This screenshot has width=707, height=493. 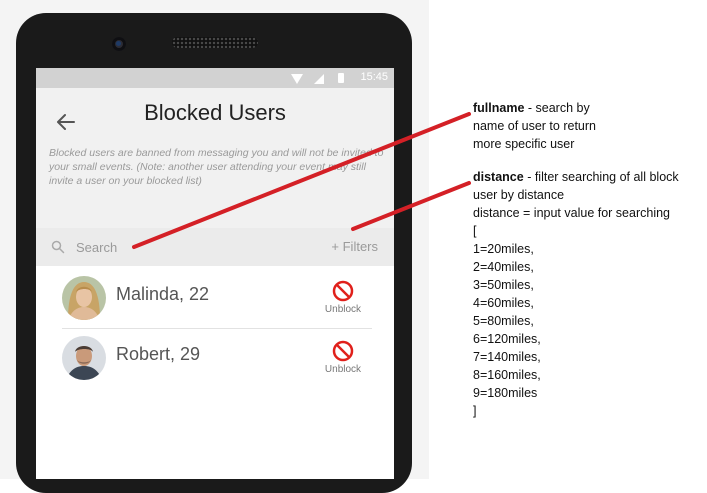 What do you see at coordinates (119, 44) in the screenshot?
I see `camera-icon` at bounding box center [119, 44].